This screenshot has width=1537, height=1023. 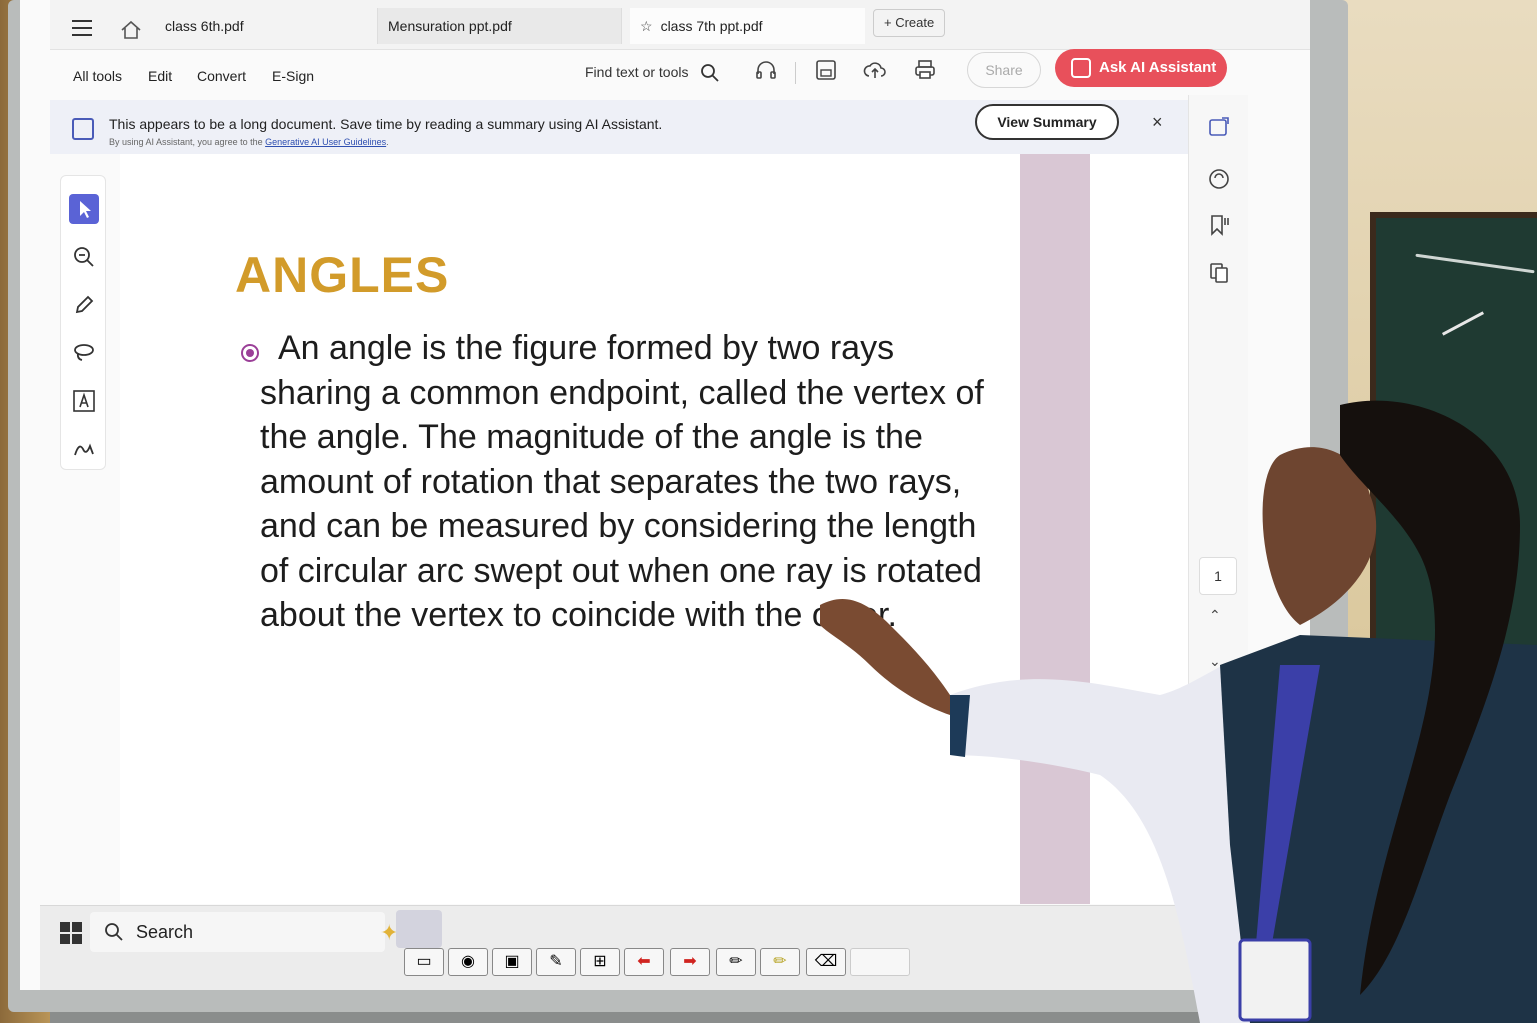 I want to click on zoom-icon, so click(x=84, y=257).